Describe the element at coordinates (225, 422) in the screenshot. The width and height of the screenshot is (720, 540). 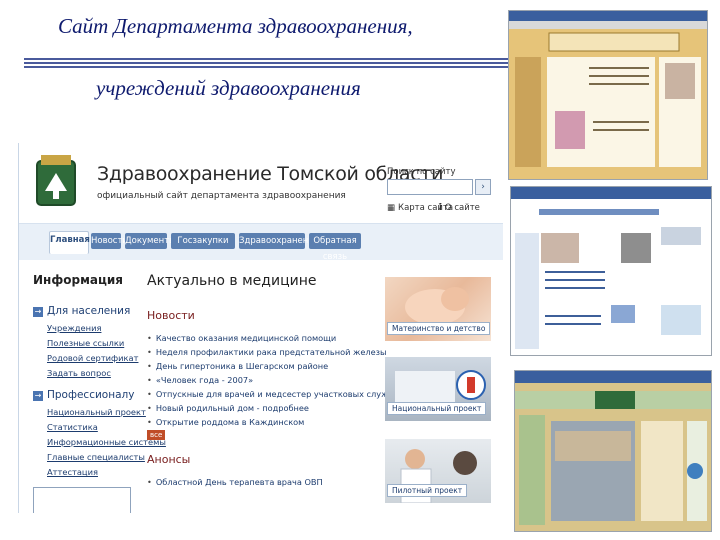
I see `news-item: • Открытие роддома в Каждинском` at that location.